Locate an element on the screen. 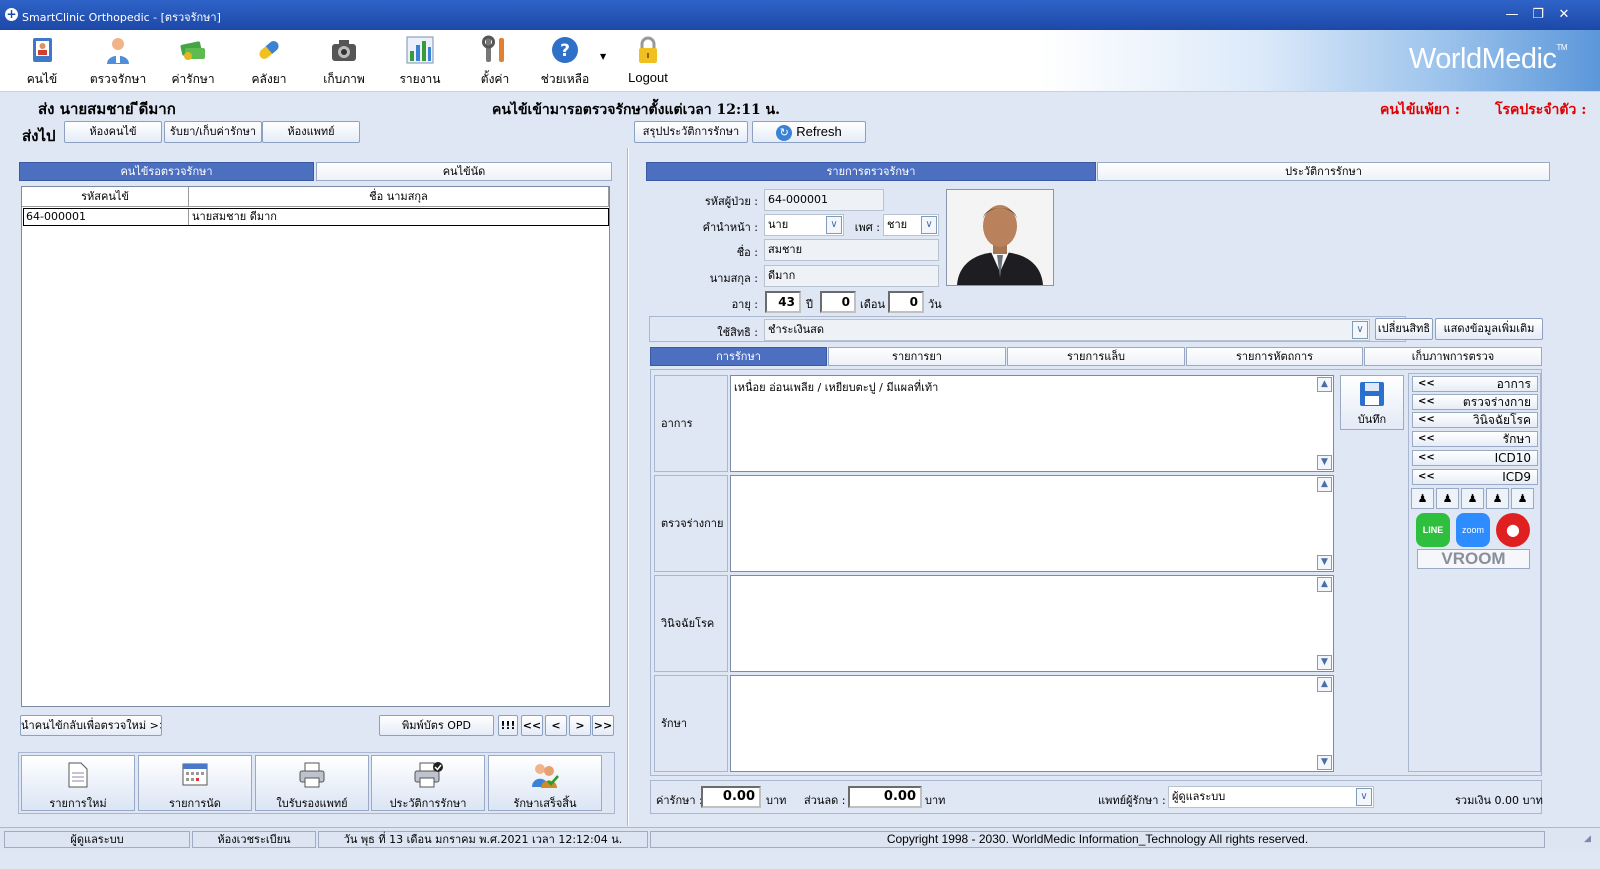  toolbar-fee-button: ค่ารักษา is located at coordinates (193, 61).